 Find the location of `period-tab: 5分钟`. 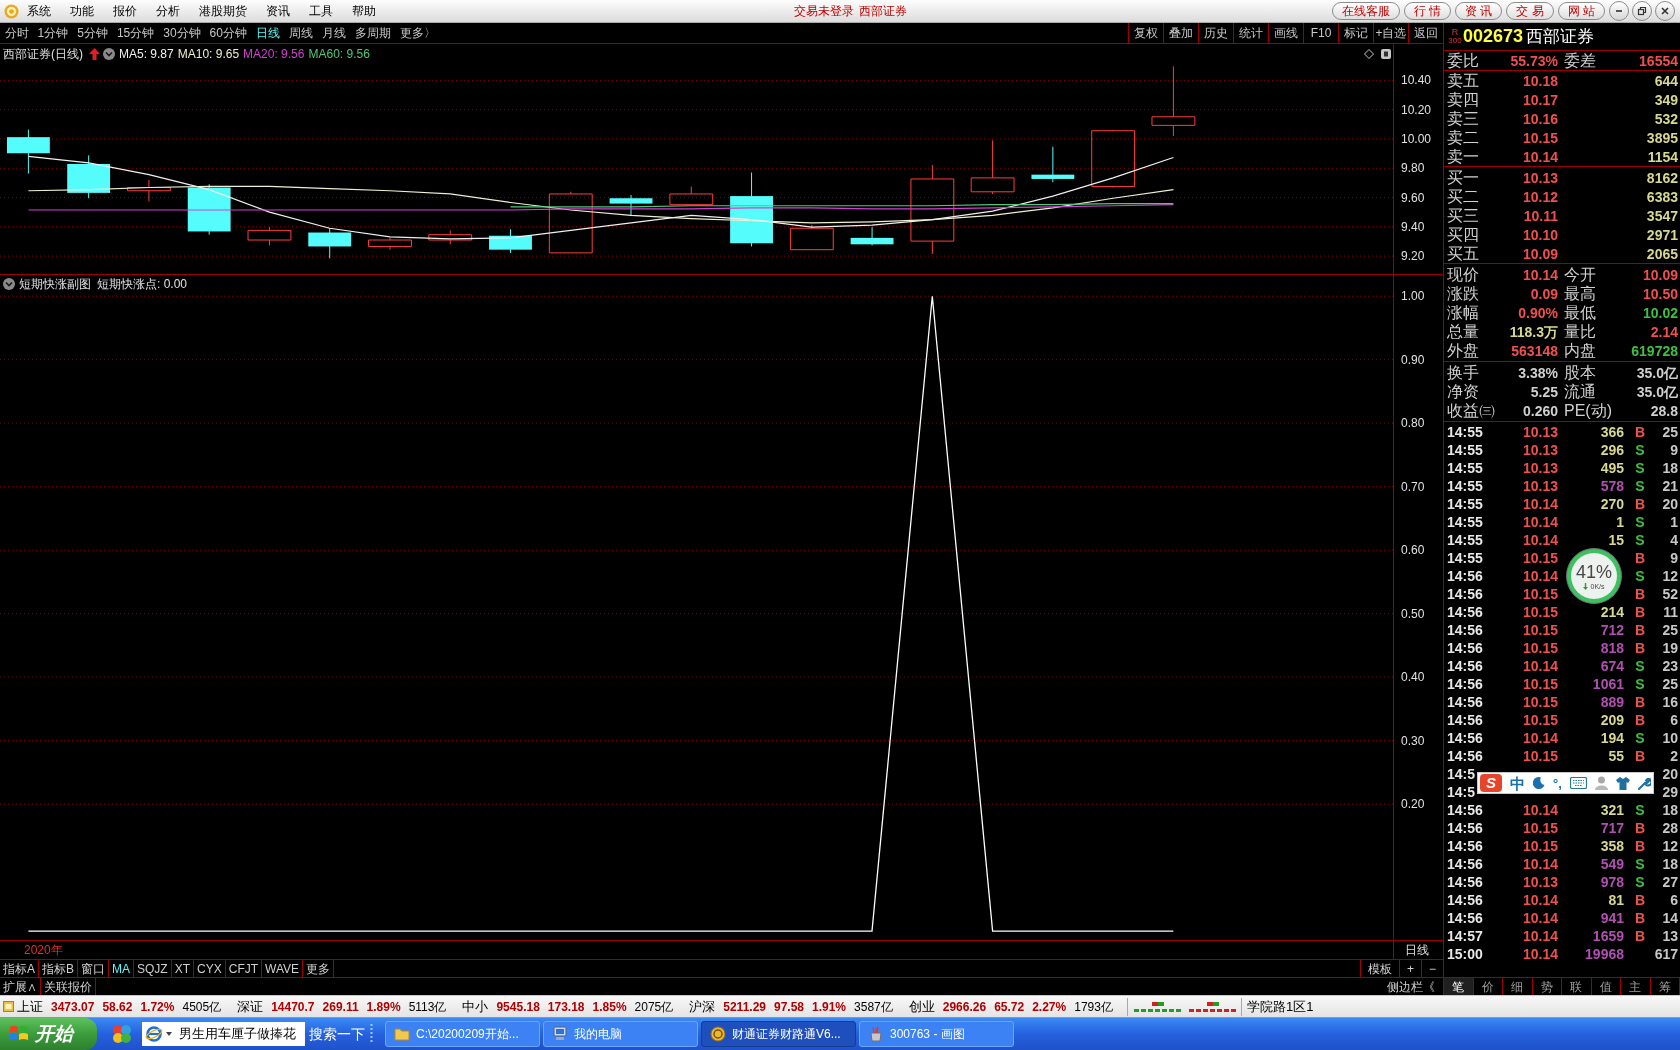

period-tab: 5分钟 is located at coordinates (92, 33).